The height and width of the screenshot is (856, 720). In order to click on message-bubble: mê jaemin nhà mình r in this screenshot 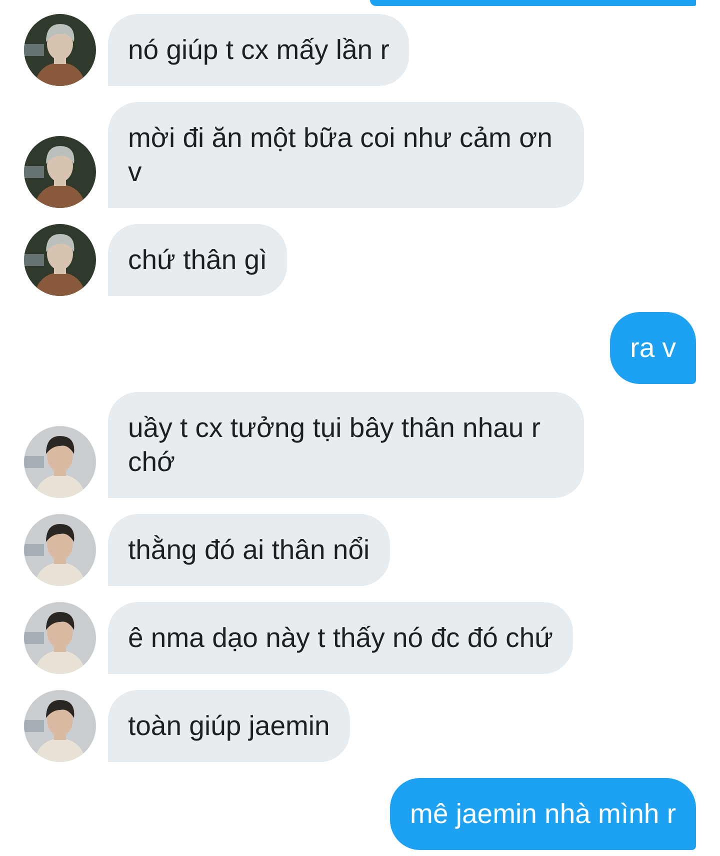, I will do `click(543, 814)`.